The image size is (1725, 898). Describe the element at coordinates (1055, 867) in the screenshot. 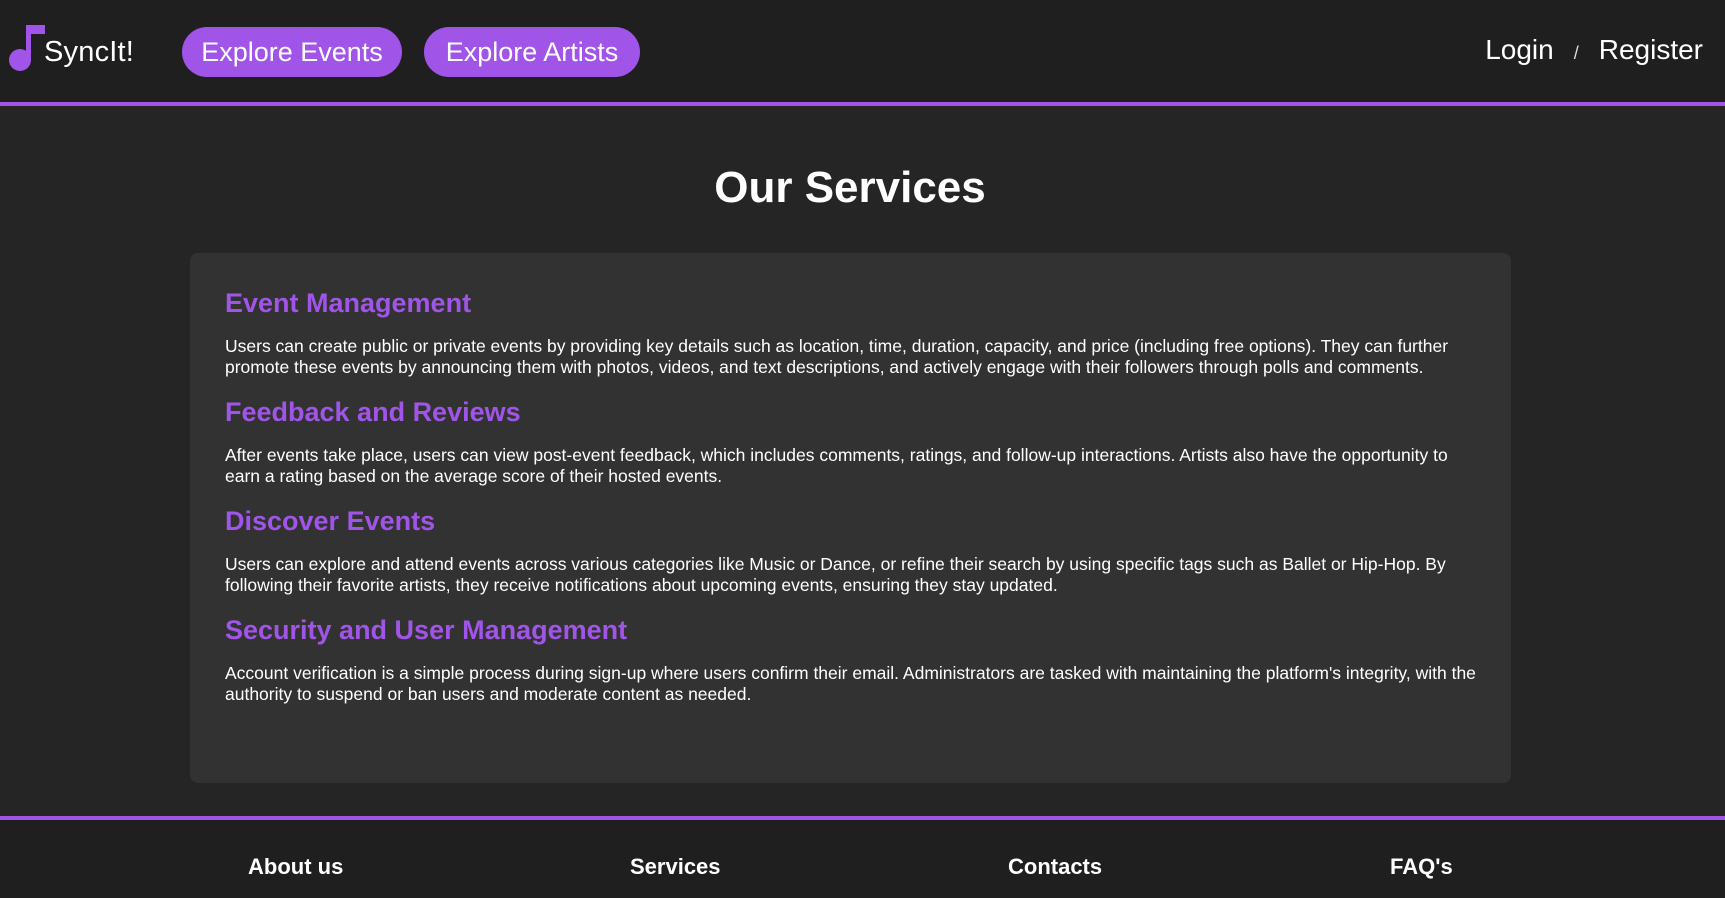

I see `footer-contacts-link: Contacts` at that location.